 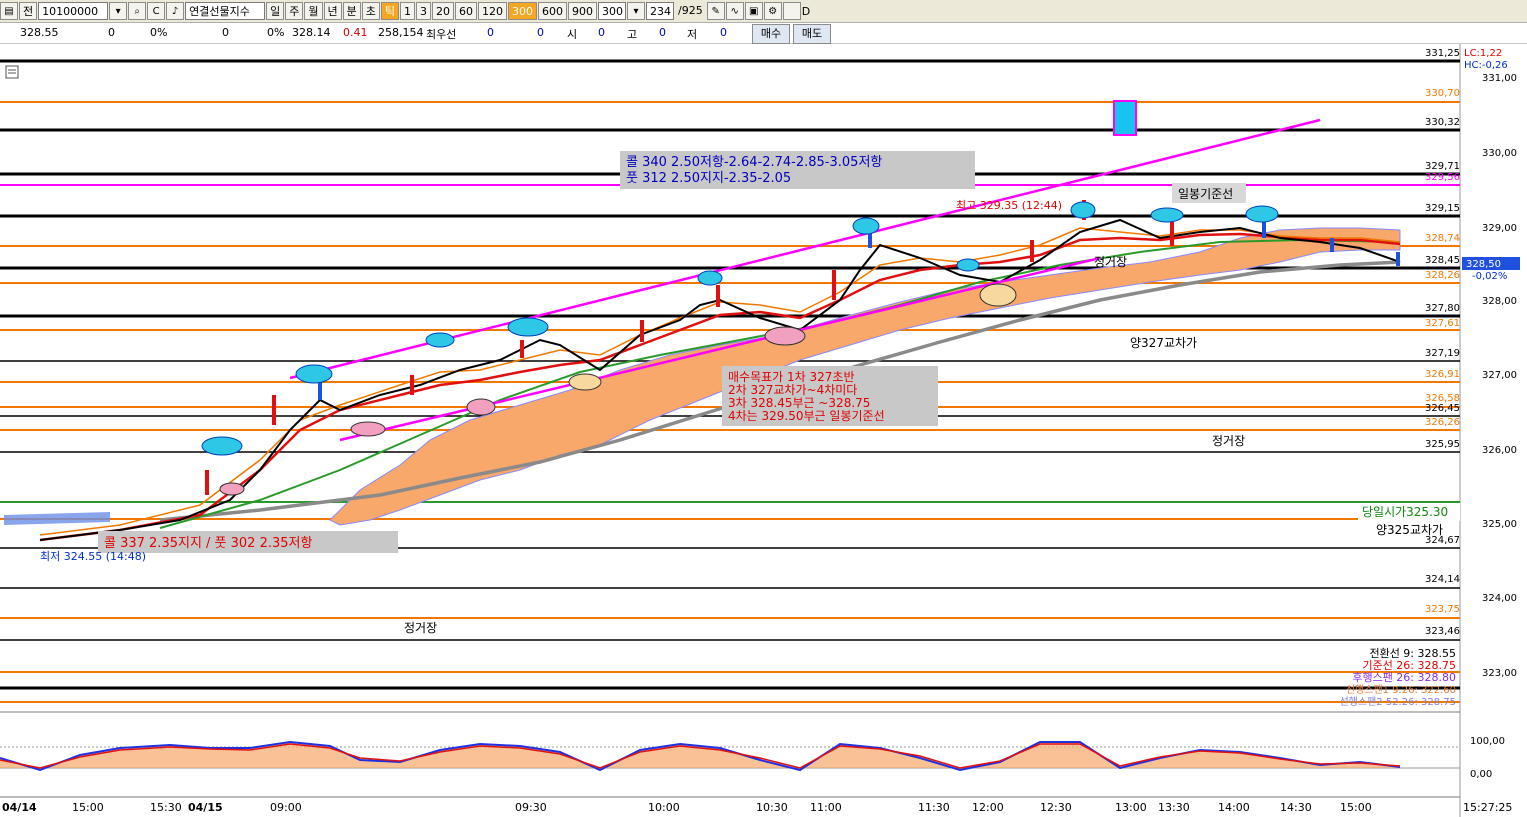 I want to click on indicator-icon: ∿, so click(x=734, y=11).